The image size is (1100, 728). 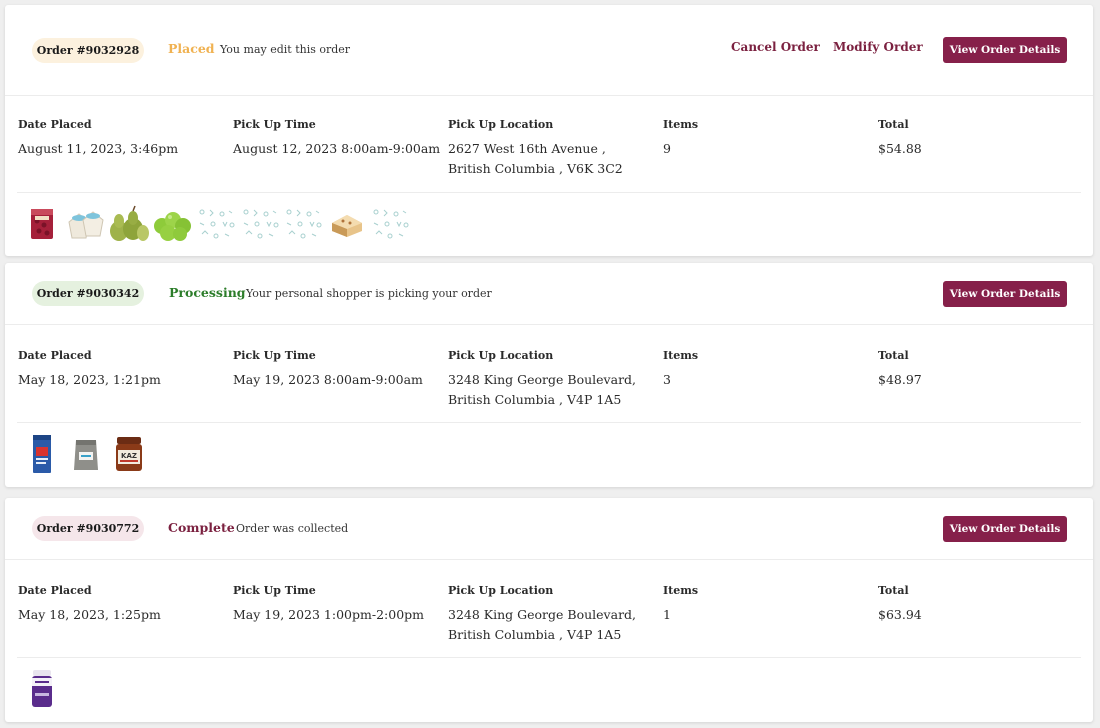 I want to click on order-status-message: You may edit this order, so click(x=285, y=49).